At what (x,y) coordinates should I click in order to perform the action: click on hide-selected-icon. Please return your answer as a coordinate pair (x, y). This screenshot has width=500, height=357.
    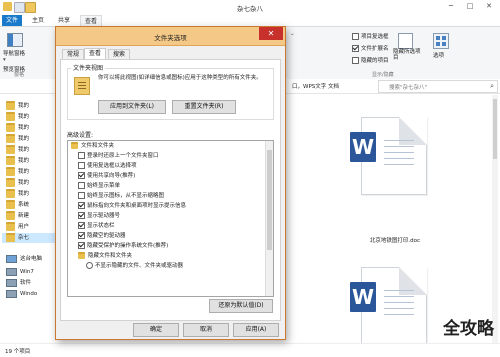
    Looking at the image, I should click on (405, 41).